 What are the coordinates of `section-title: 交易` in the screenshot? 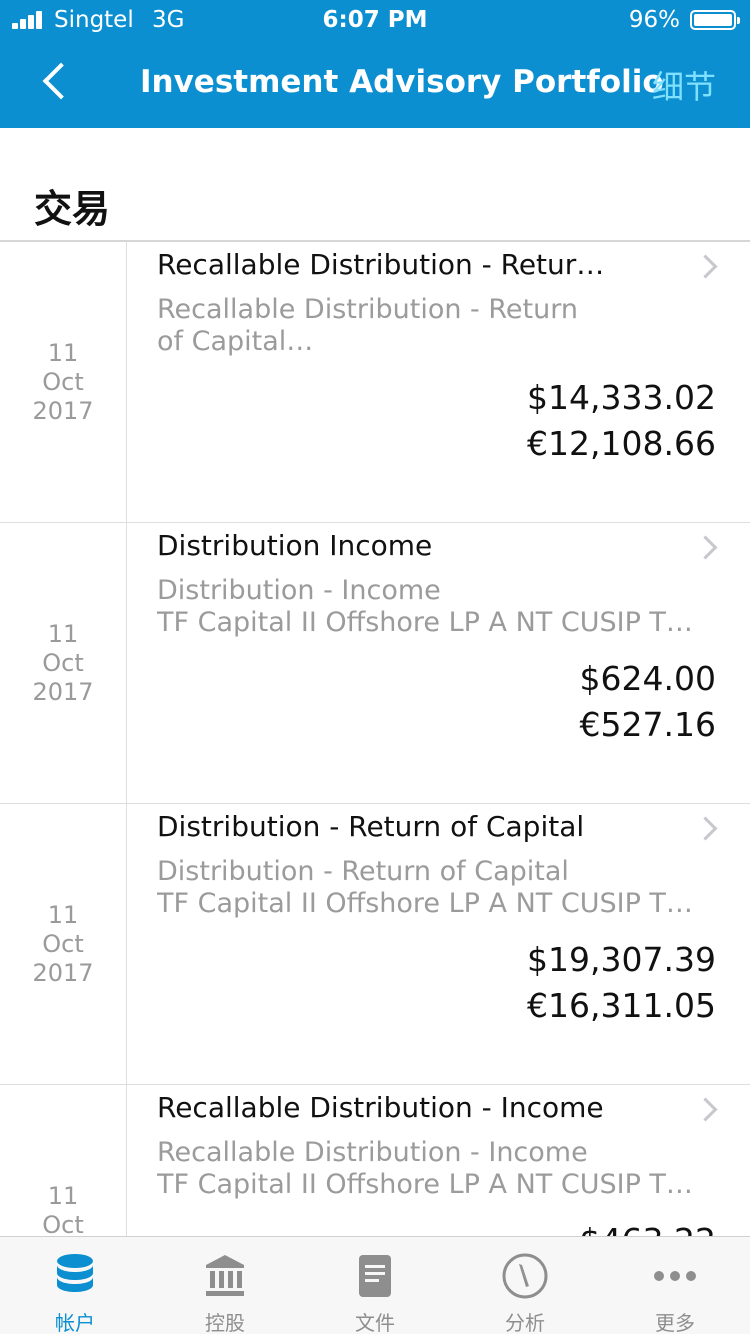 It's located at (72, 209).